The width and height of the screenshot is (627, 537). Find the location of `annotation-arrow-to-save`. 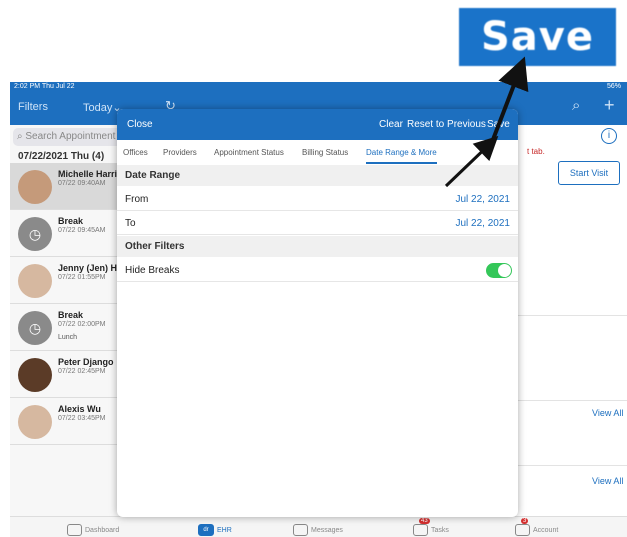

annotation-arrow-to-save is located at coordinates (471, 161).